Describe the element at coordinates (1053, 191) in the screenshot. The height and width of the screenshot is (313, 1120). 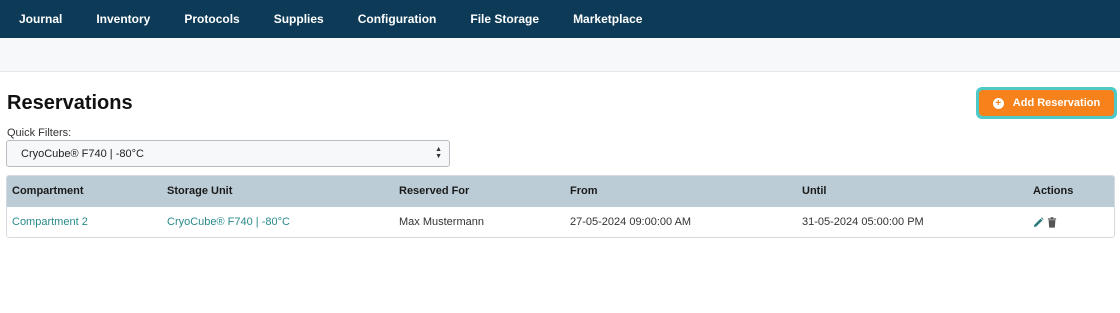
I see `column-header-actions: Actions` at that location.